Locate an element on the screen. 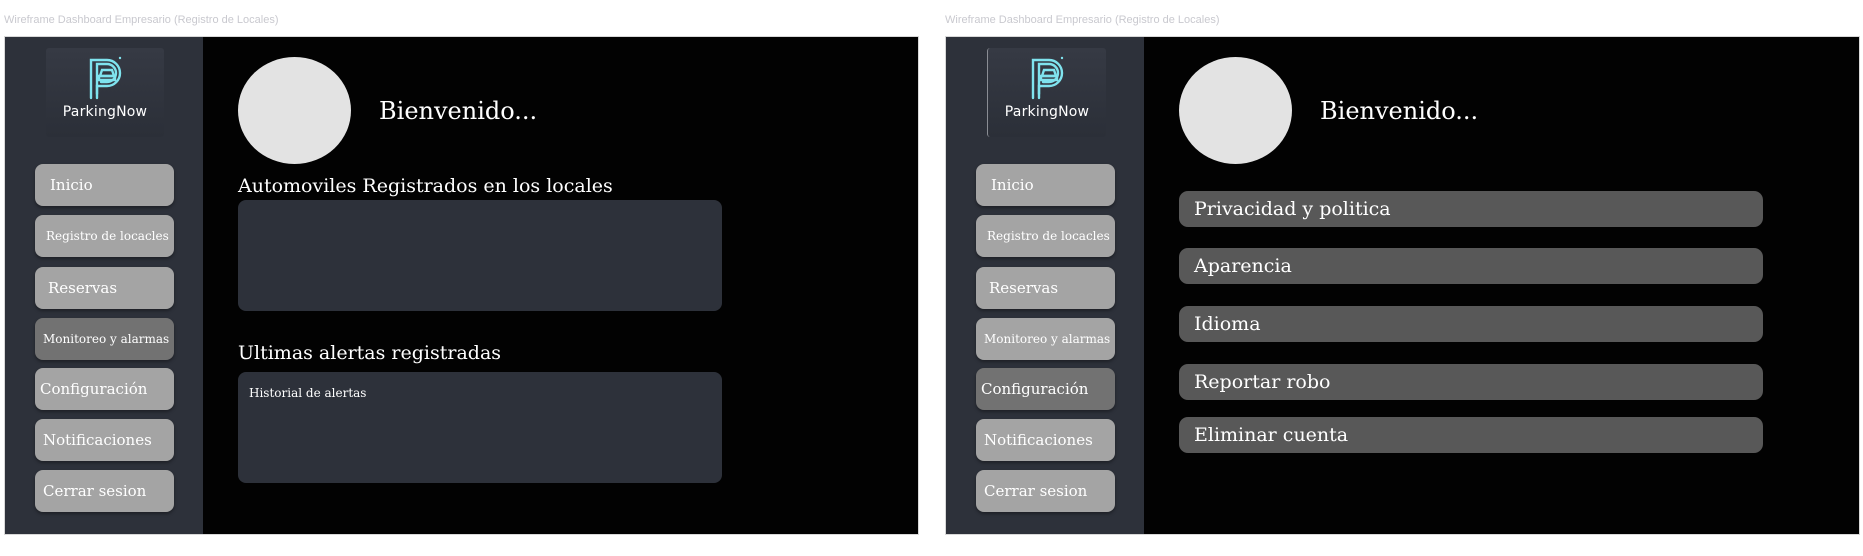 This screenshot has height=556, width=1863. latest-alerts-title: Ultimas alertas registradas is located at coordinates (370, 353).